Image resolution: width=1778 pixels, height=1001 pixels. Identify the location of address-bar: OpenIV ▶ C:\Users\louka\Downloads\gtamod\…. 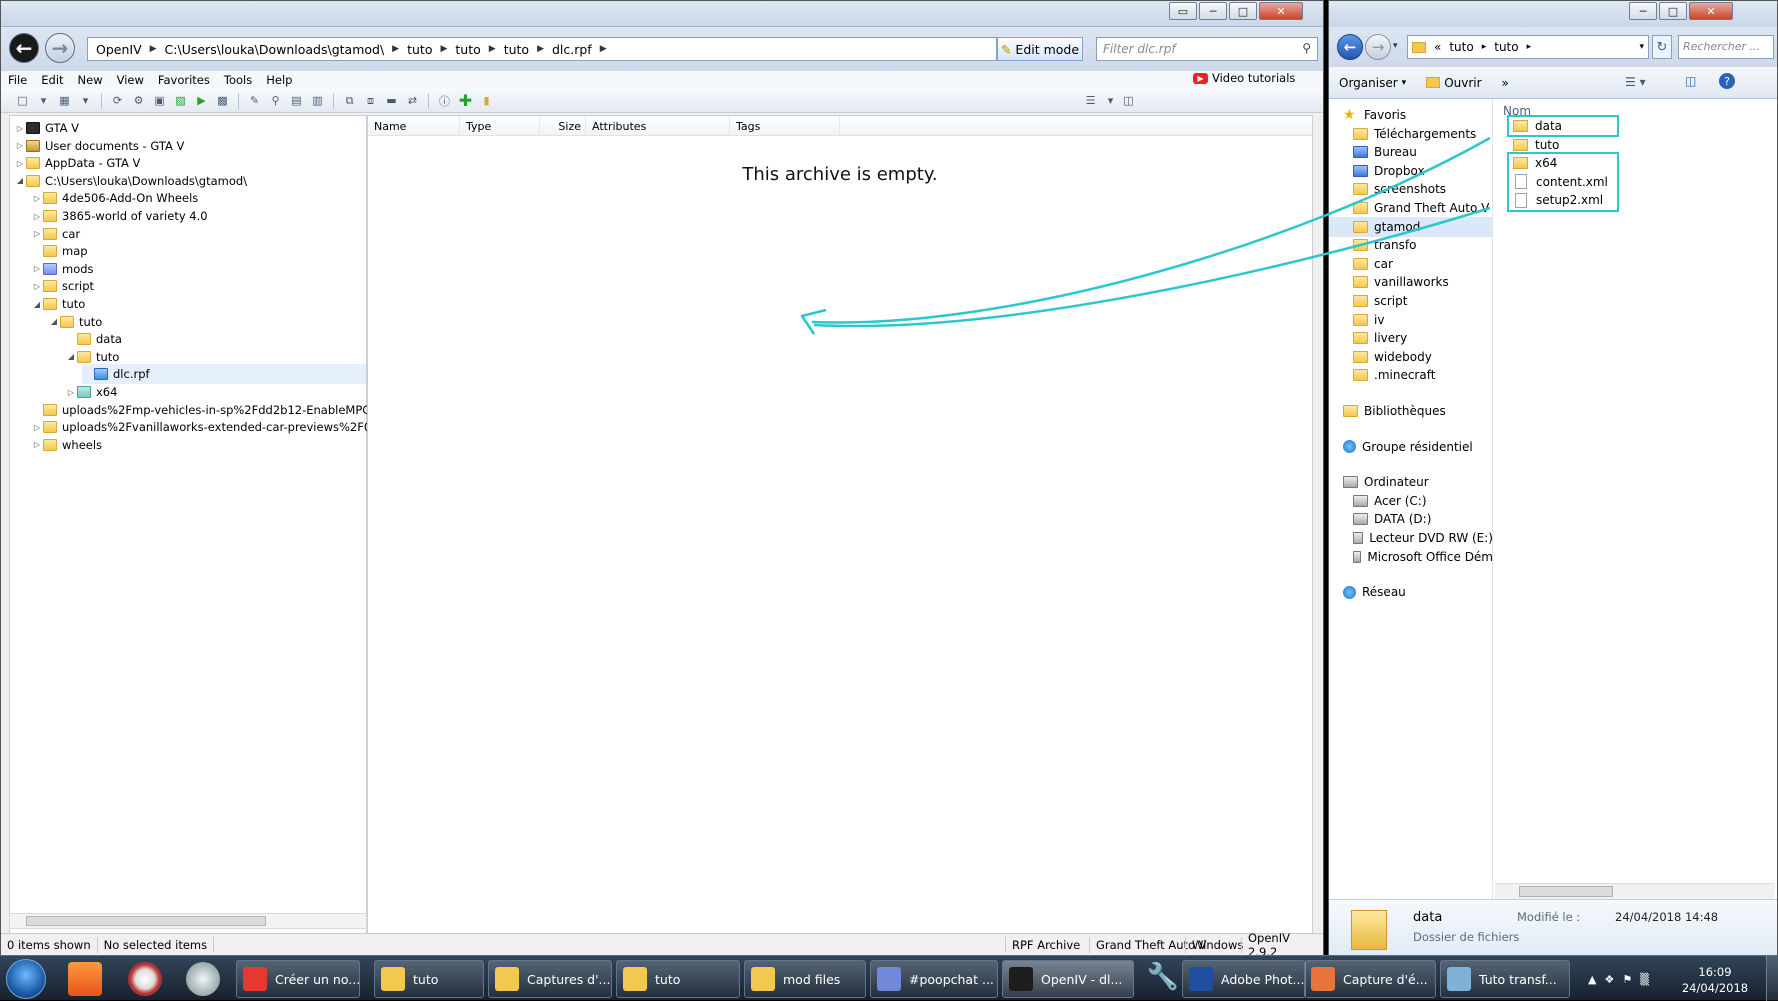
(542, 49).